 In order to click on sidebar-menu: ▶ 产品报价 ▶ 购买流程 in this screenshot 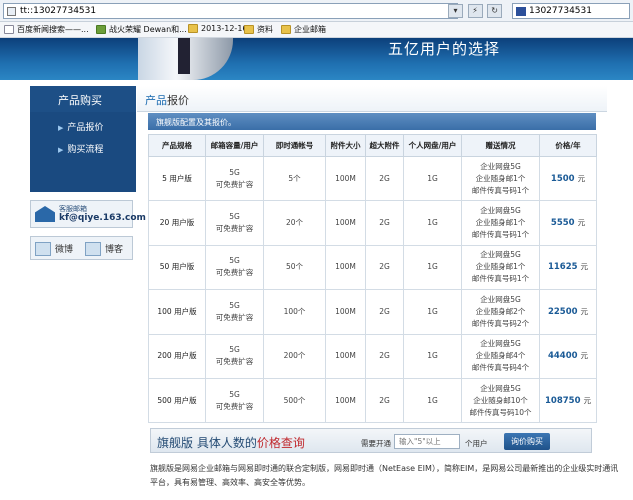, I will do `click(83, 152)`.